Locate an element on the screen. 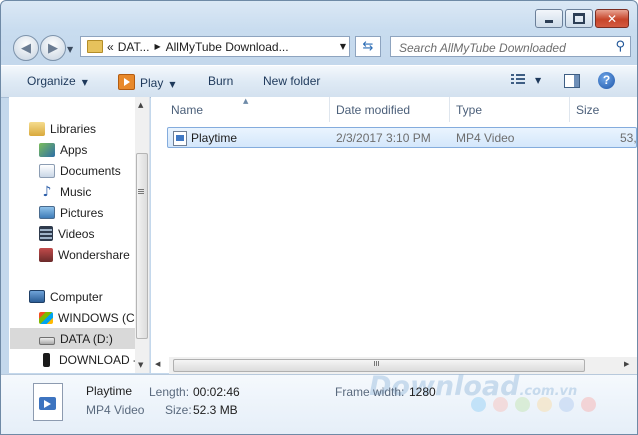 The height and width of the screenshot is (435, 638). play-label: Play is located at coordinates (152, 83).